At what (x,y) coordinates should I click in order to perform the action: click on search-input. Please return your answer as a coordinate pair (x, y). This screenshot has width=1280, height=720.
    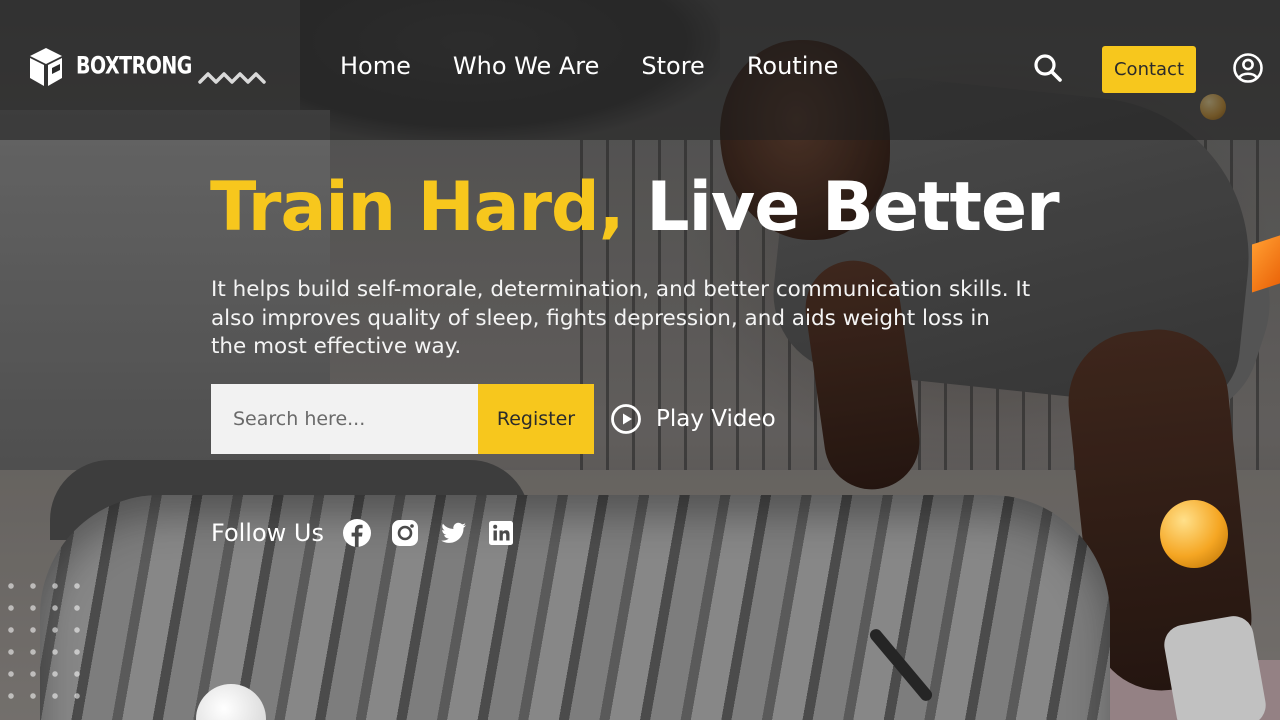
    Looking at the image, I should click on (344, 419).